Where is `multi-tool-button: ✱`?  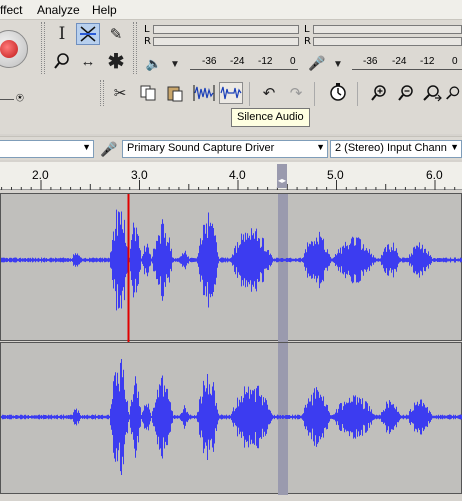 multi-tool-button: ✱ is located at coordinates (116, 61).